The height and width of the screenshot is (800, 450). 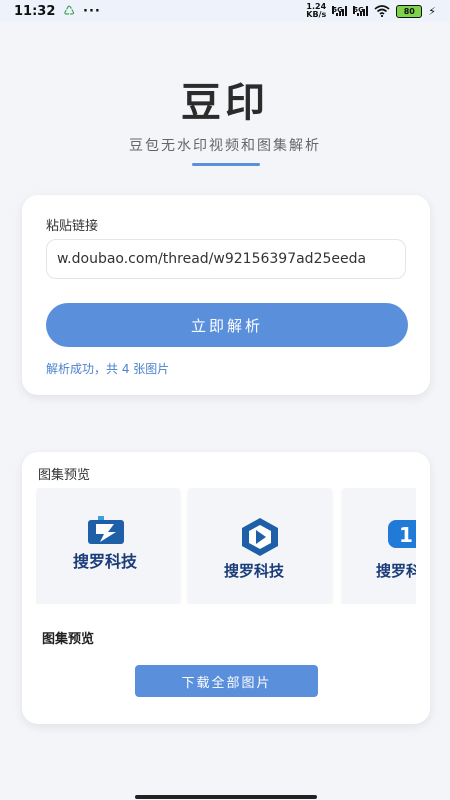 What do you see at coordinates (316, 14) in the screenshot?
I see `network-speed-unit: KB/s` at bounding box center [316, 14].